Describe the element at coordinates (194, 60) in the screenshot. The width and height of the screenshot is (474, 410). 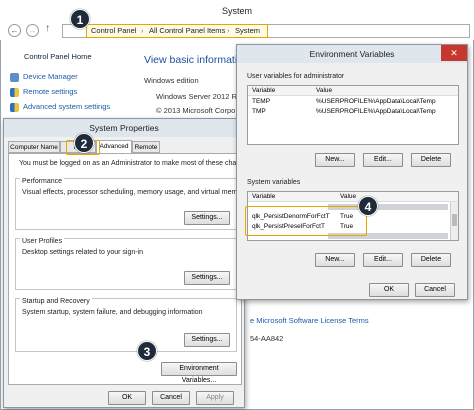
I see `page-heading: View basic informatio` at that location.